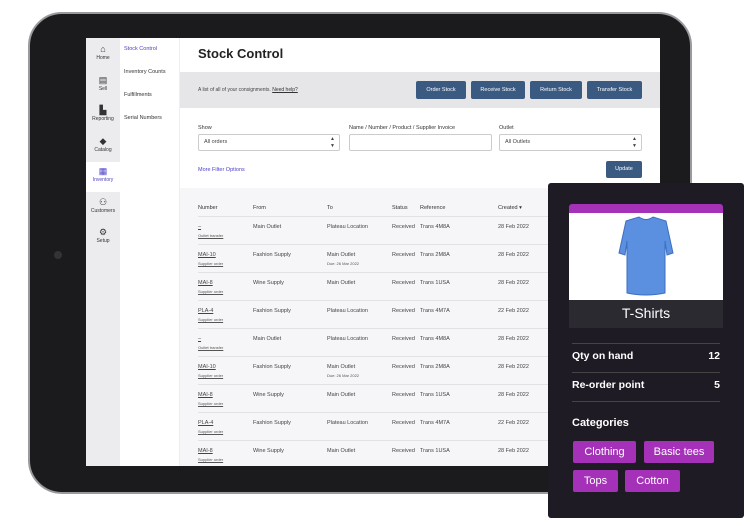 This screenshot has height=526, width=750. What do you see at coordinates (103, 238) in the screenshot?
I see `sidebar-item-setup: ⚙ Setup` at bounding box center [103, 238].